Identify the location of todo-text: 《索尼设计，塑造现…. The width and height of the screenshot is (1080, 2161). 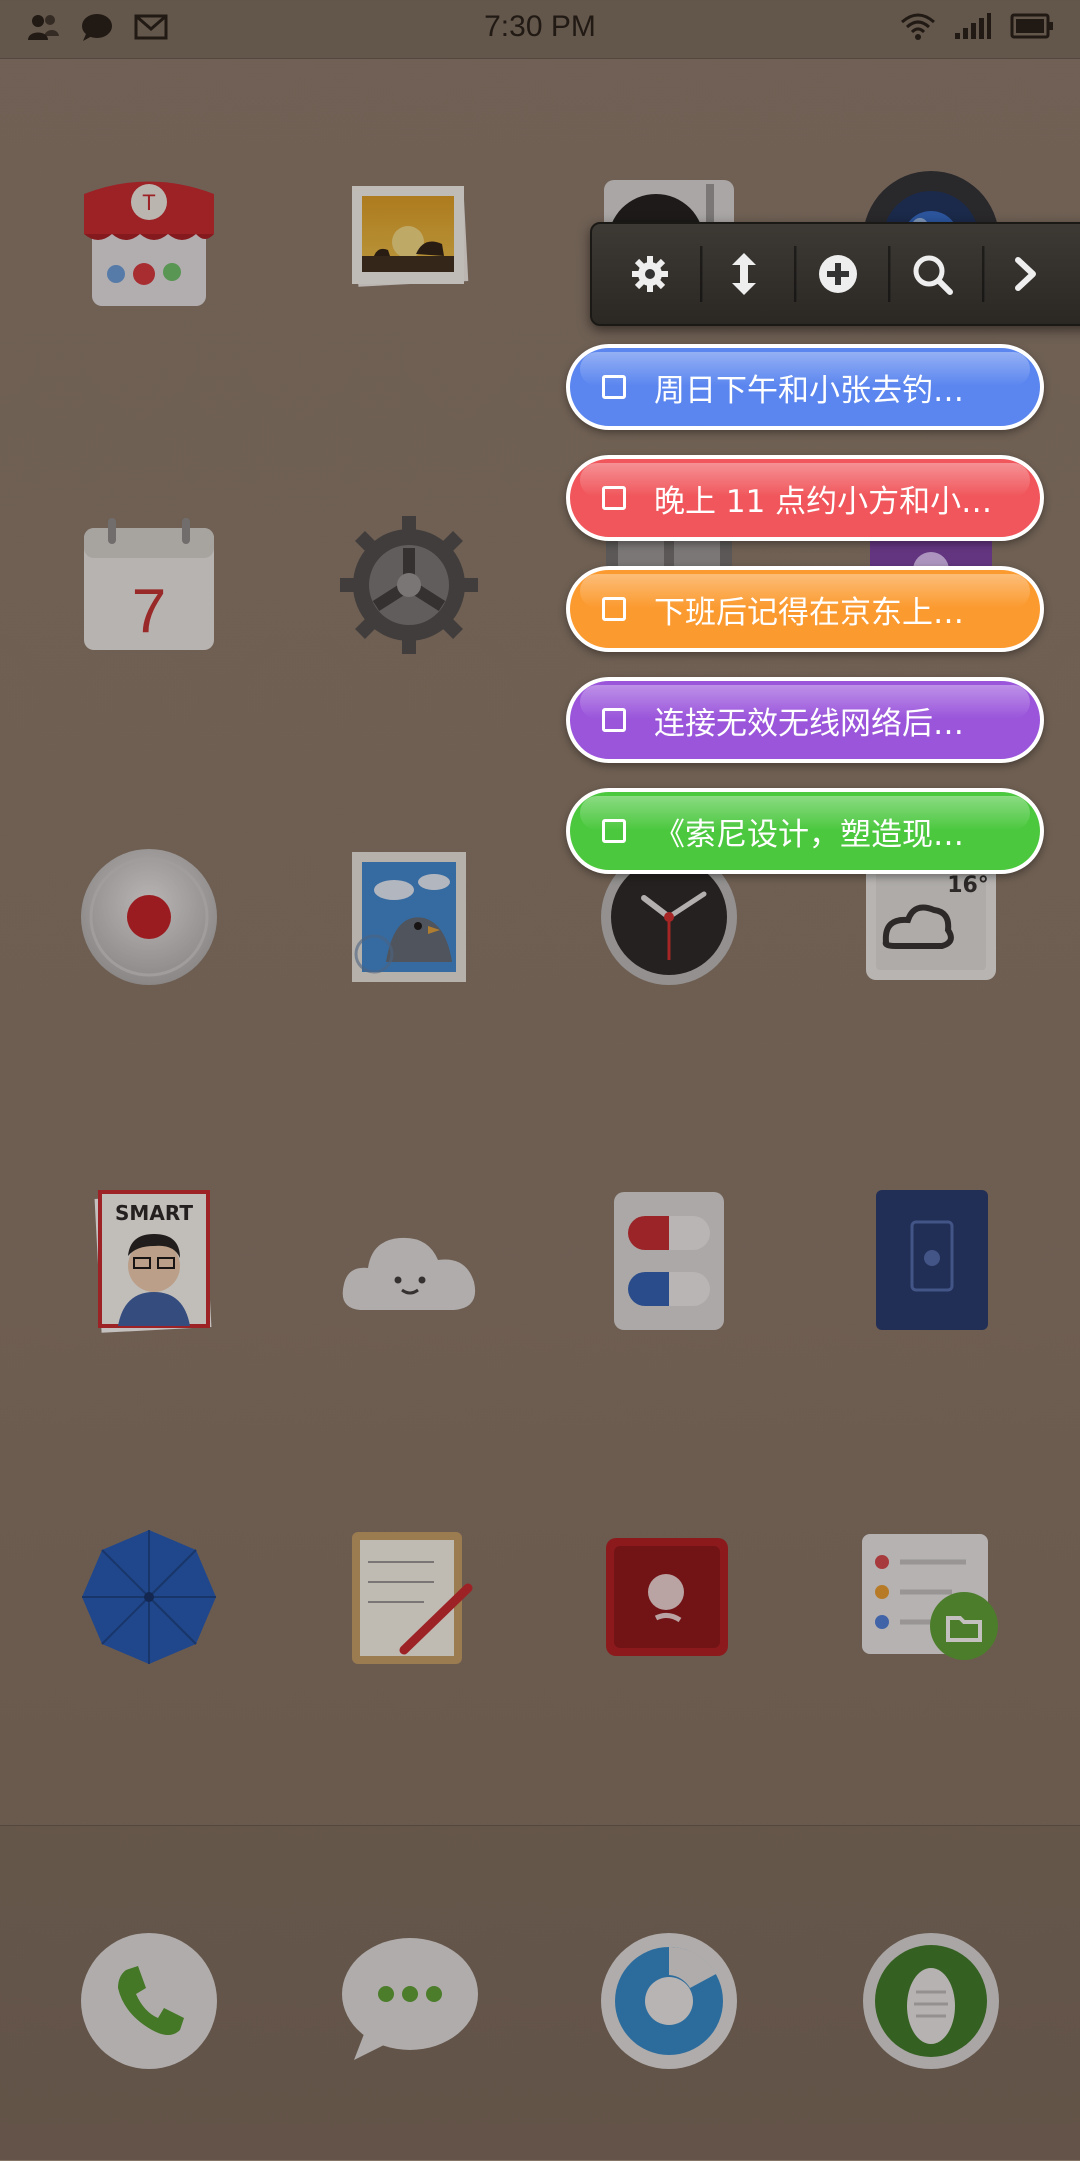
(809, 834).